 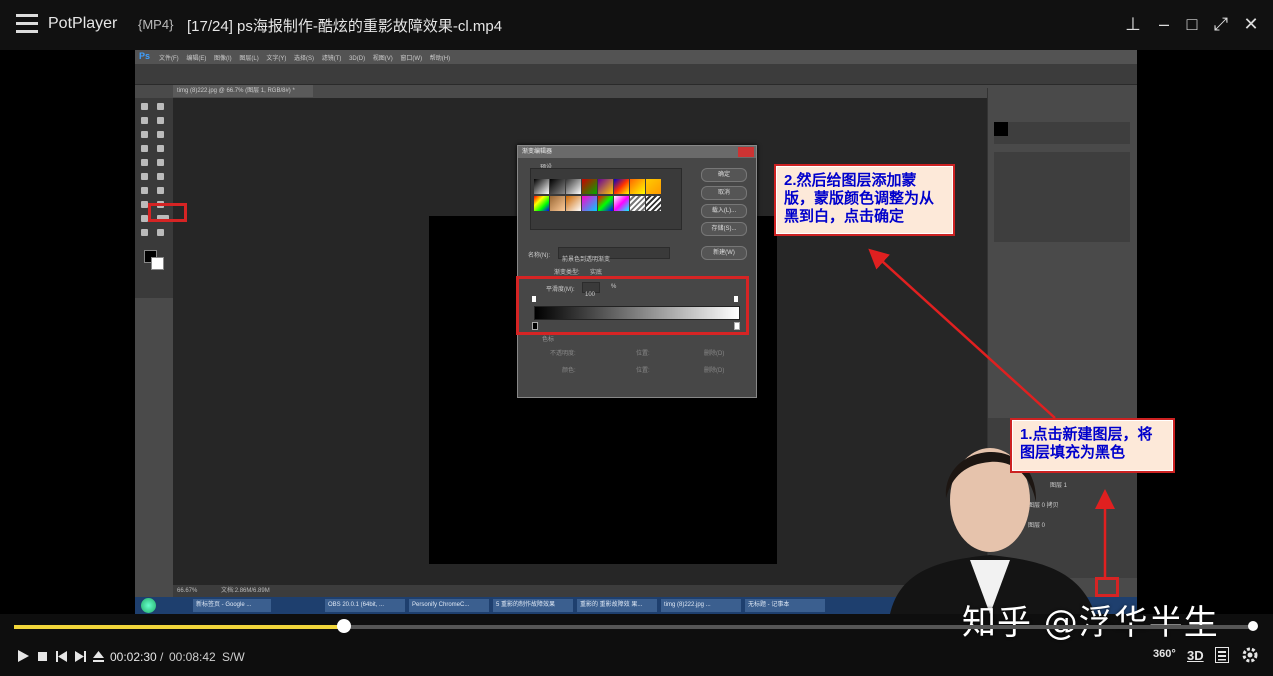 What do you see at coordinates (179, 627) in the screenshot?
I see `seek-progress` at bounding box center [179, 627].